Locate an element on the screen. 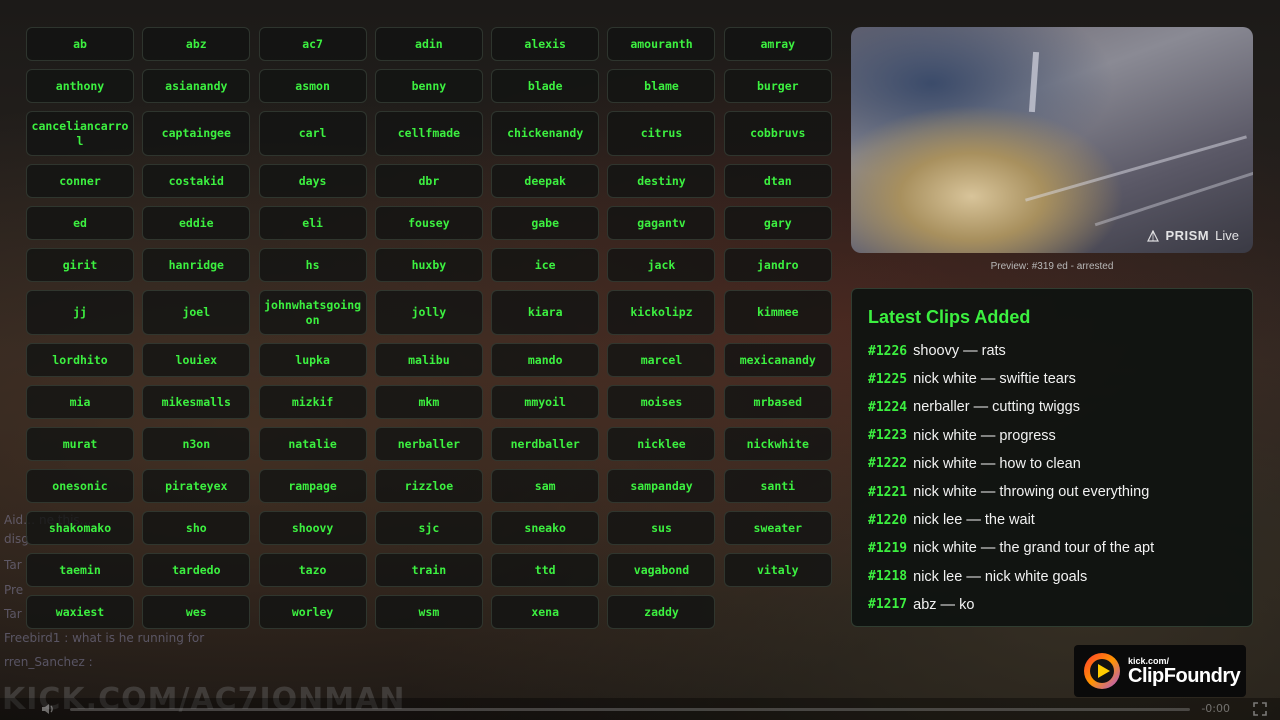  streamer-tile-eddie: eddie is located at coordinates (196, 223).